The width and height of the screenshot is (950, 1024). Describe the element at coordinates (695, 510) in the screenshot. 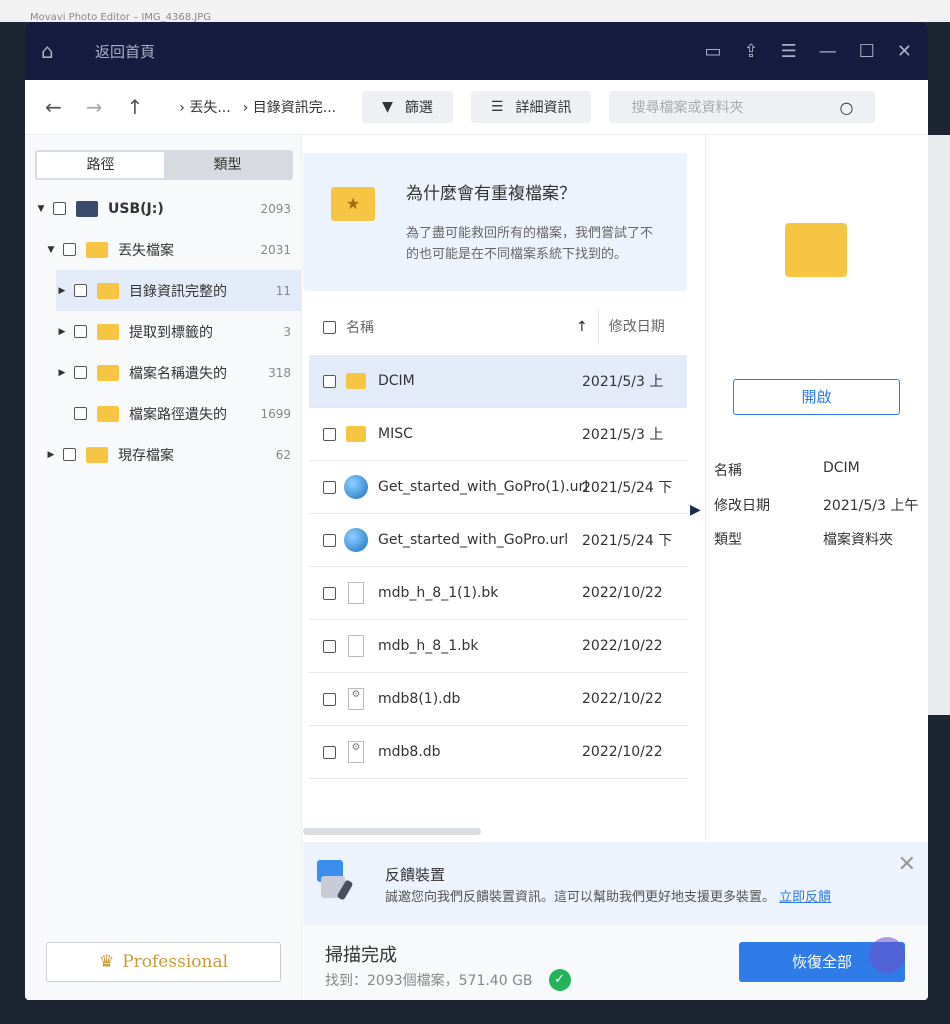

I see `collapse-panel-icon: ▶` at that location.